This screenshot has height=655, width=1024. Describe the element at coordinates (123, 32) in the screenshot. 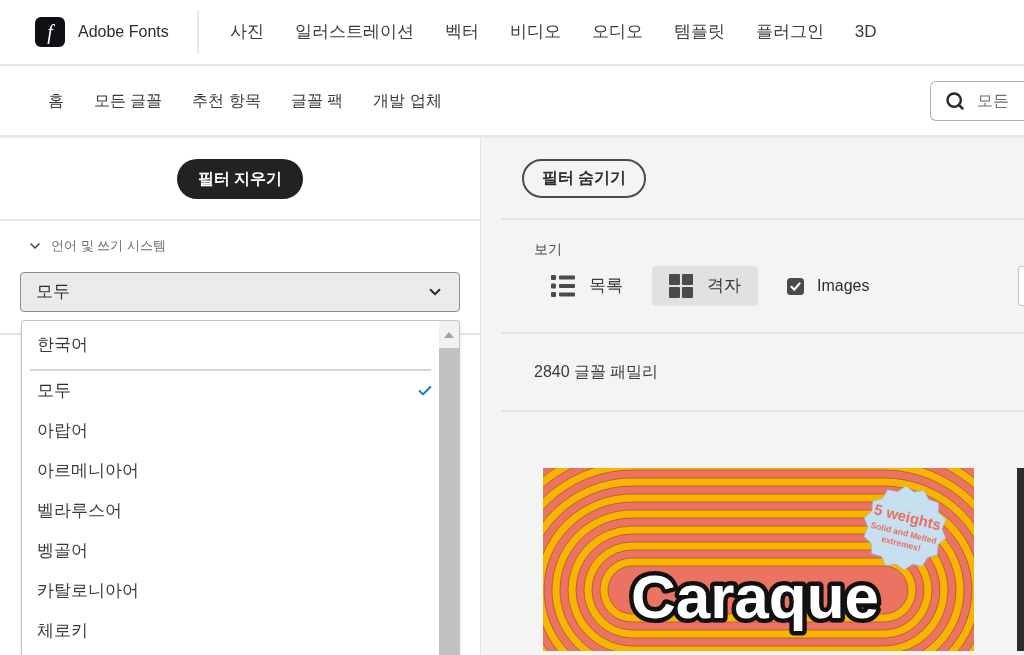

I see `brand-name: Adobe Fonts` at that location.